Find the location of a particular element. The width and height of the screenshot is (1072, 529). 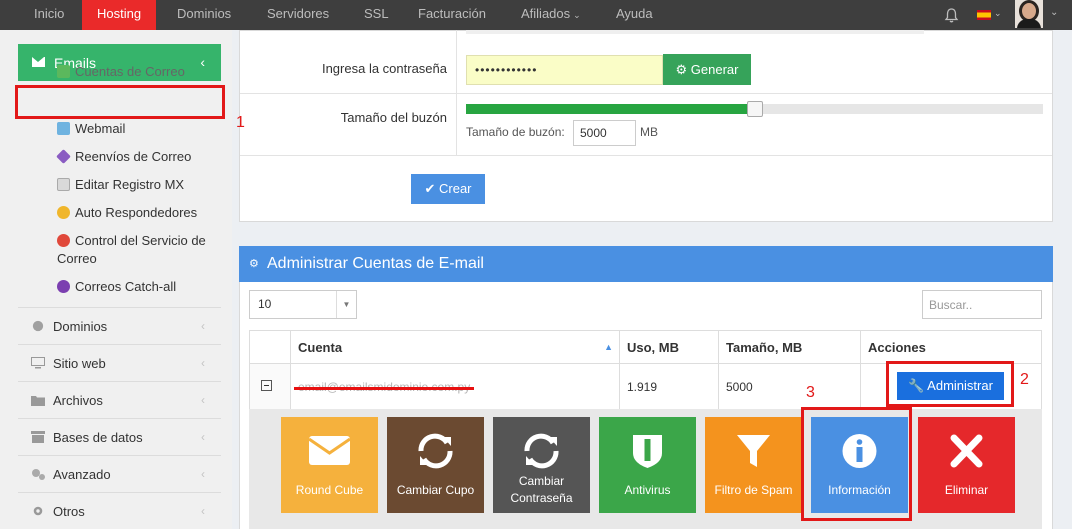

nav-servidores: Servidores is located at coordinates (298, 15).